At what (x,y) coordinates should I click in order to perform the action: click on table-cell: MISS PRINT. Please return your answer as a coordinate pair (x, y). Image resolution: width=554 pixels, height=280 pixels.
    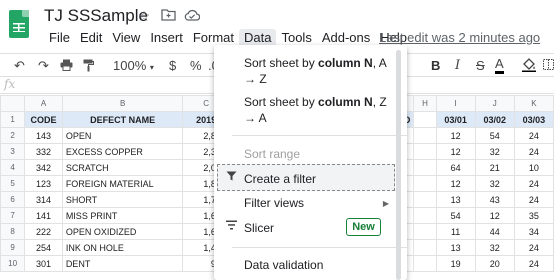
    Looking at the image, I should click on (122, 215).